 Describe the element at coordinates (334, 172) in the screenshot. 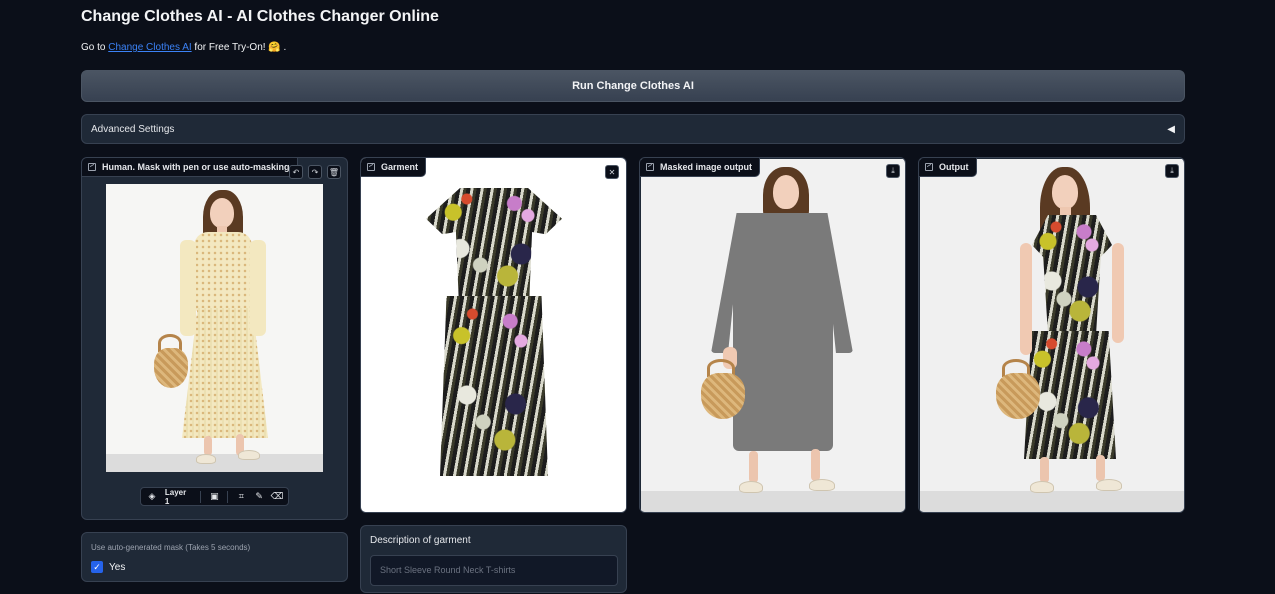

I see `trash-icon: 🗑` at that location.